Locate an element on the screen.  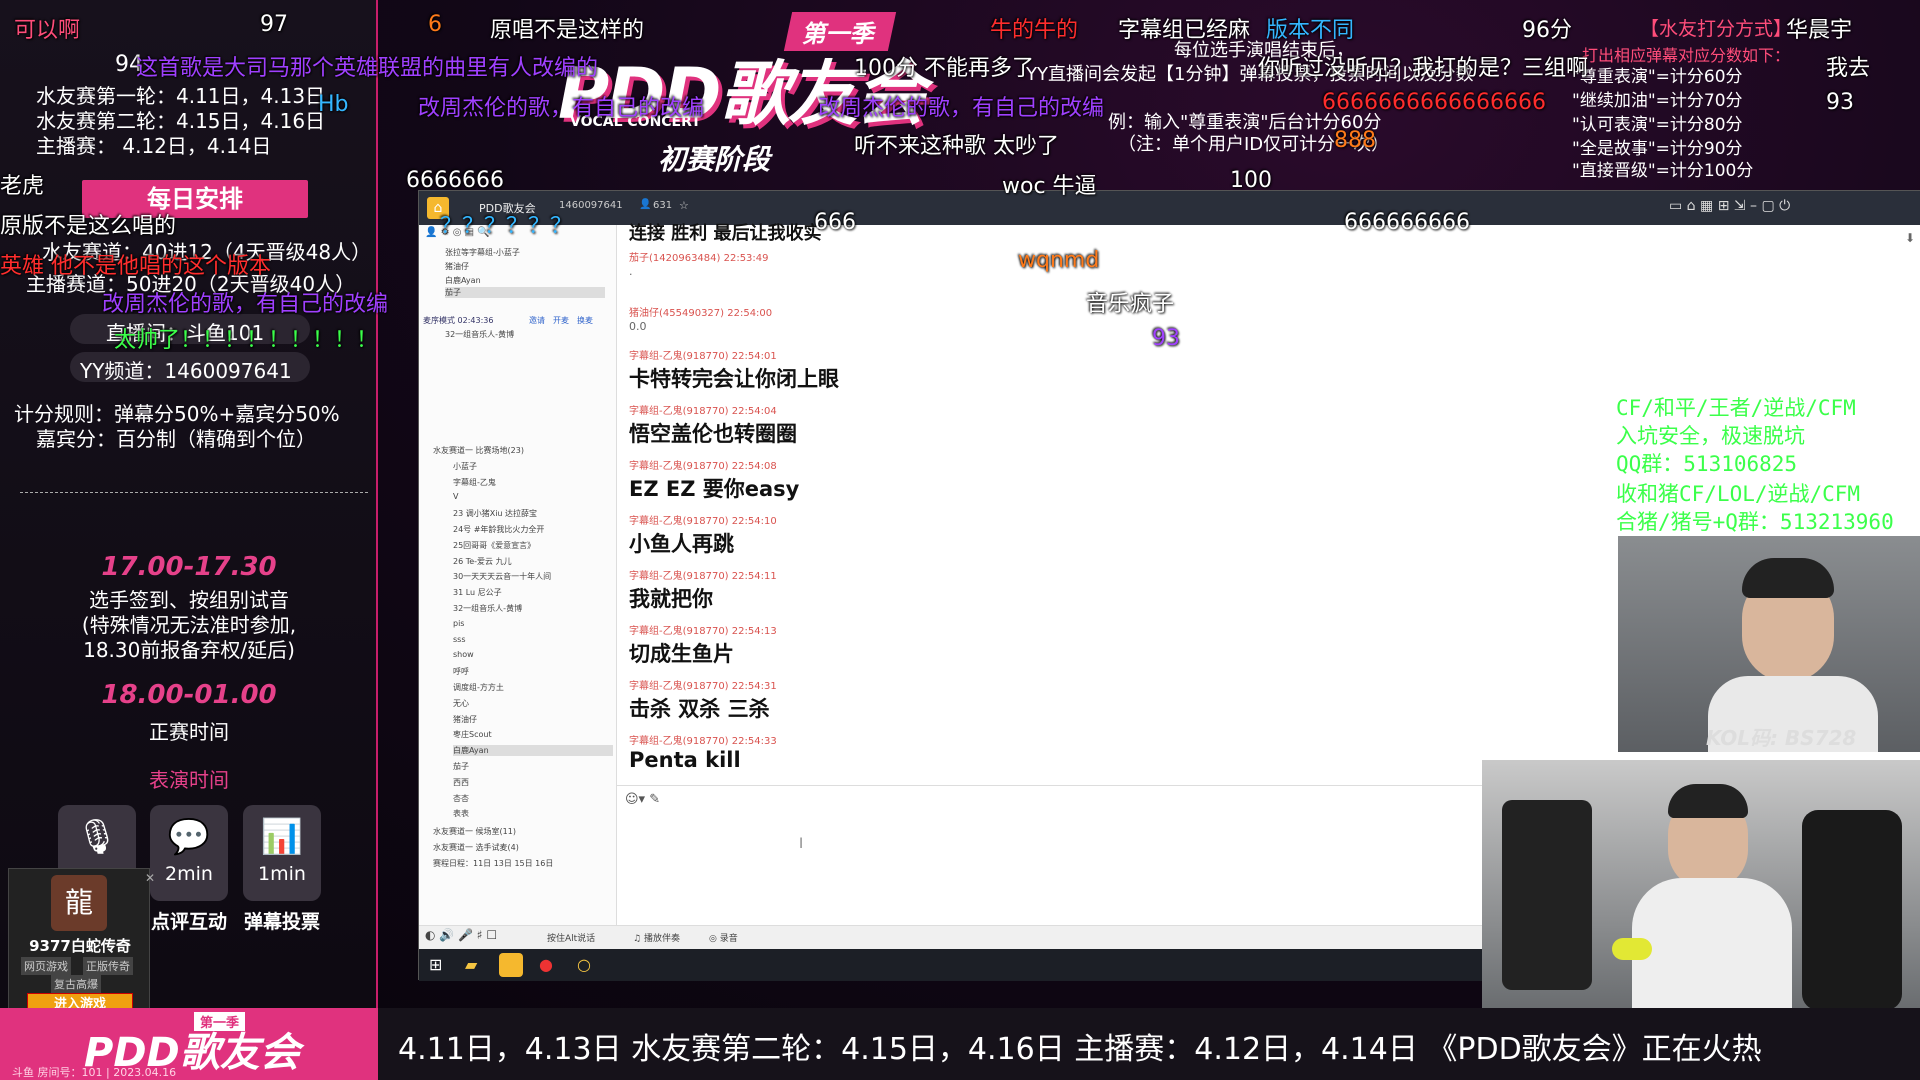
footer-small-text: 斗鱼 房间号：101 | 2023.04.16 is located at coordinates (94, 1072).